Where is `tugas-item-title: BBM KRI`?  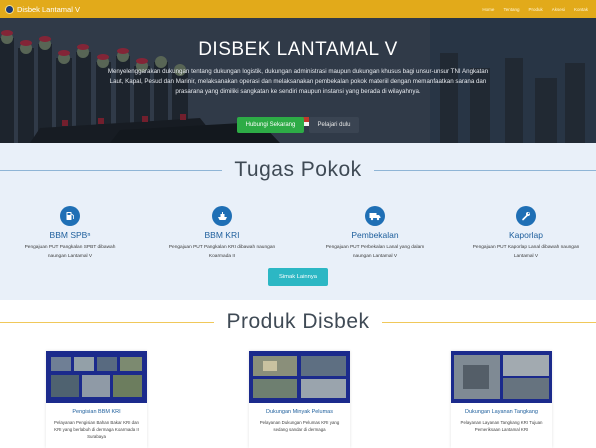 tugas-item-title: BBM KRI is located at coordinates (222, 235).